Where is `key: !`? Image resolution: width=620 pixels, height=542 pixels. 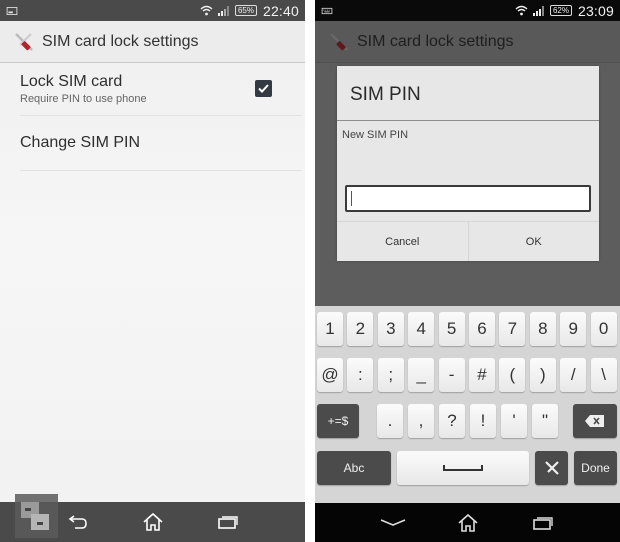
key: ! is located at coordinates (483, 421).